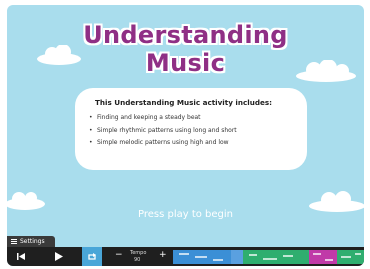 This screenshot has width=370, height=269. I want to click on play-button, so click(59, 256).